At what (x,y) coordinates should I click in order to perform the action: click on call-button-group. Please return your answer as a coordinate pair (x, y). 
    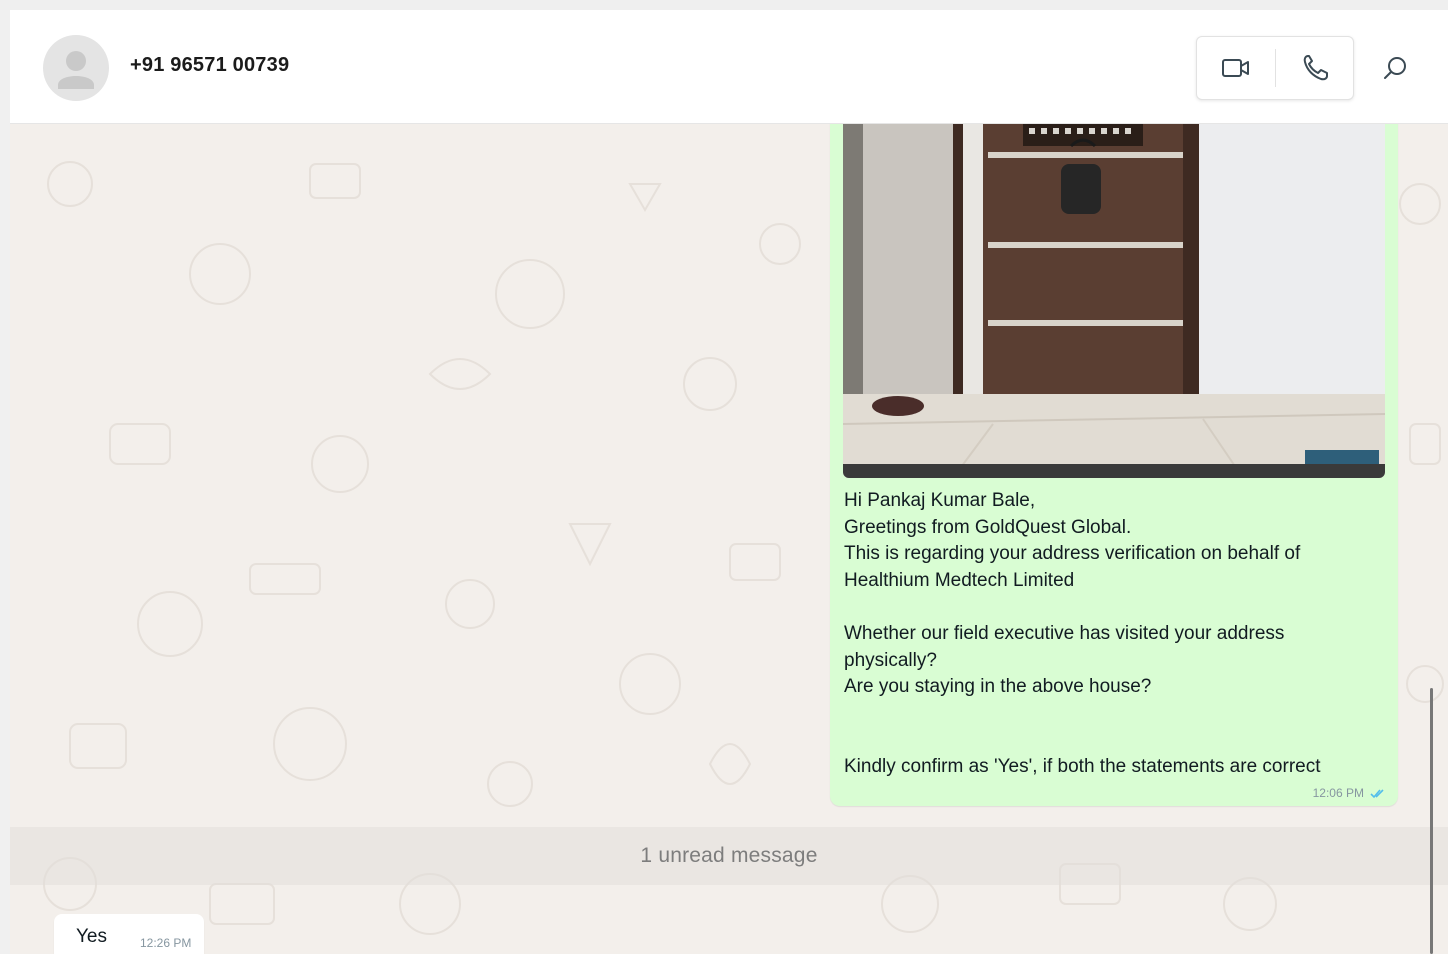
    Looking at the image, I should click on (1275, 68).